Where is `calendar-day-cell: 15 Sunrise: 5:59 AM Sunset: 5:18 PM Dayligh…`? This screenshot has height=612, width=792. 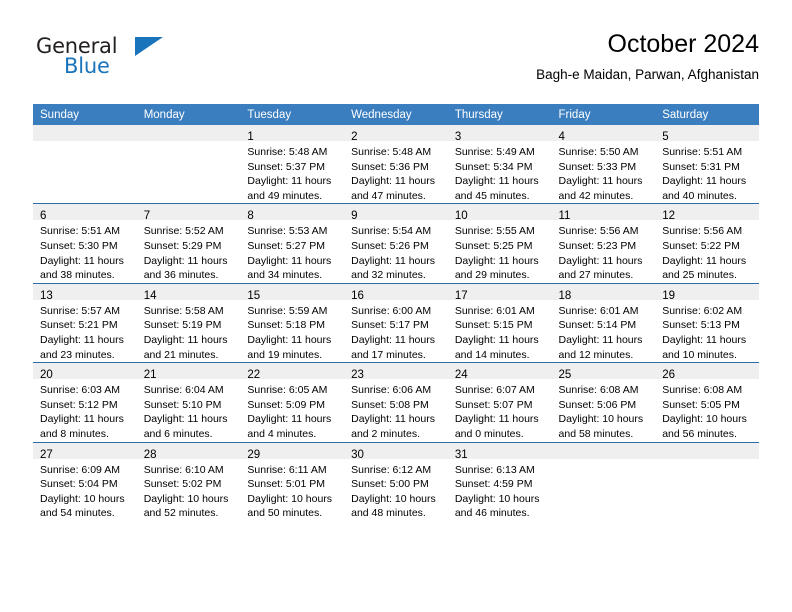
calendar-day-cell: 15 Sunrise: 5:59 AM Sunset: 5:18 PM Dayligh… is located at coordinates (292, 322).